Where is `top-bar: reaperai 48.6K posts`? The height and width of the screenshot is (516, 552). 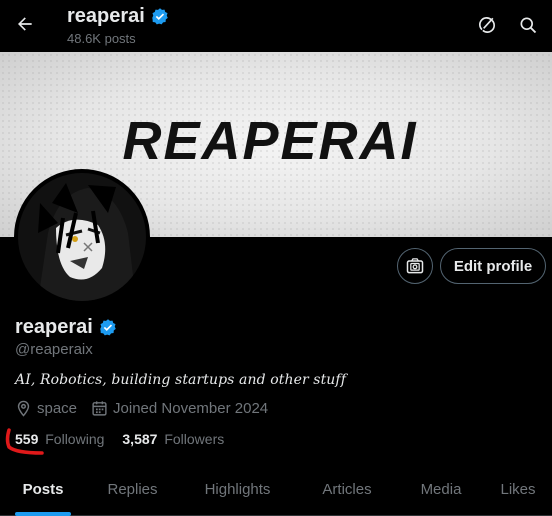 top-bar: reaperai 48.6K posts is located at coordinates (276, 26).